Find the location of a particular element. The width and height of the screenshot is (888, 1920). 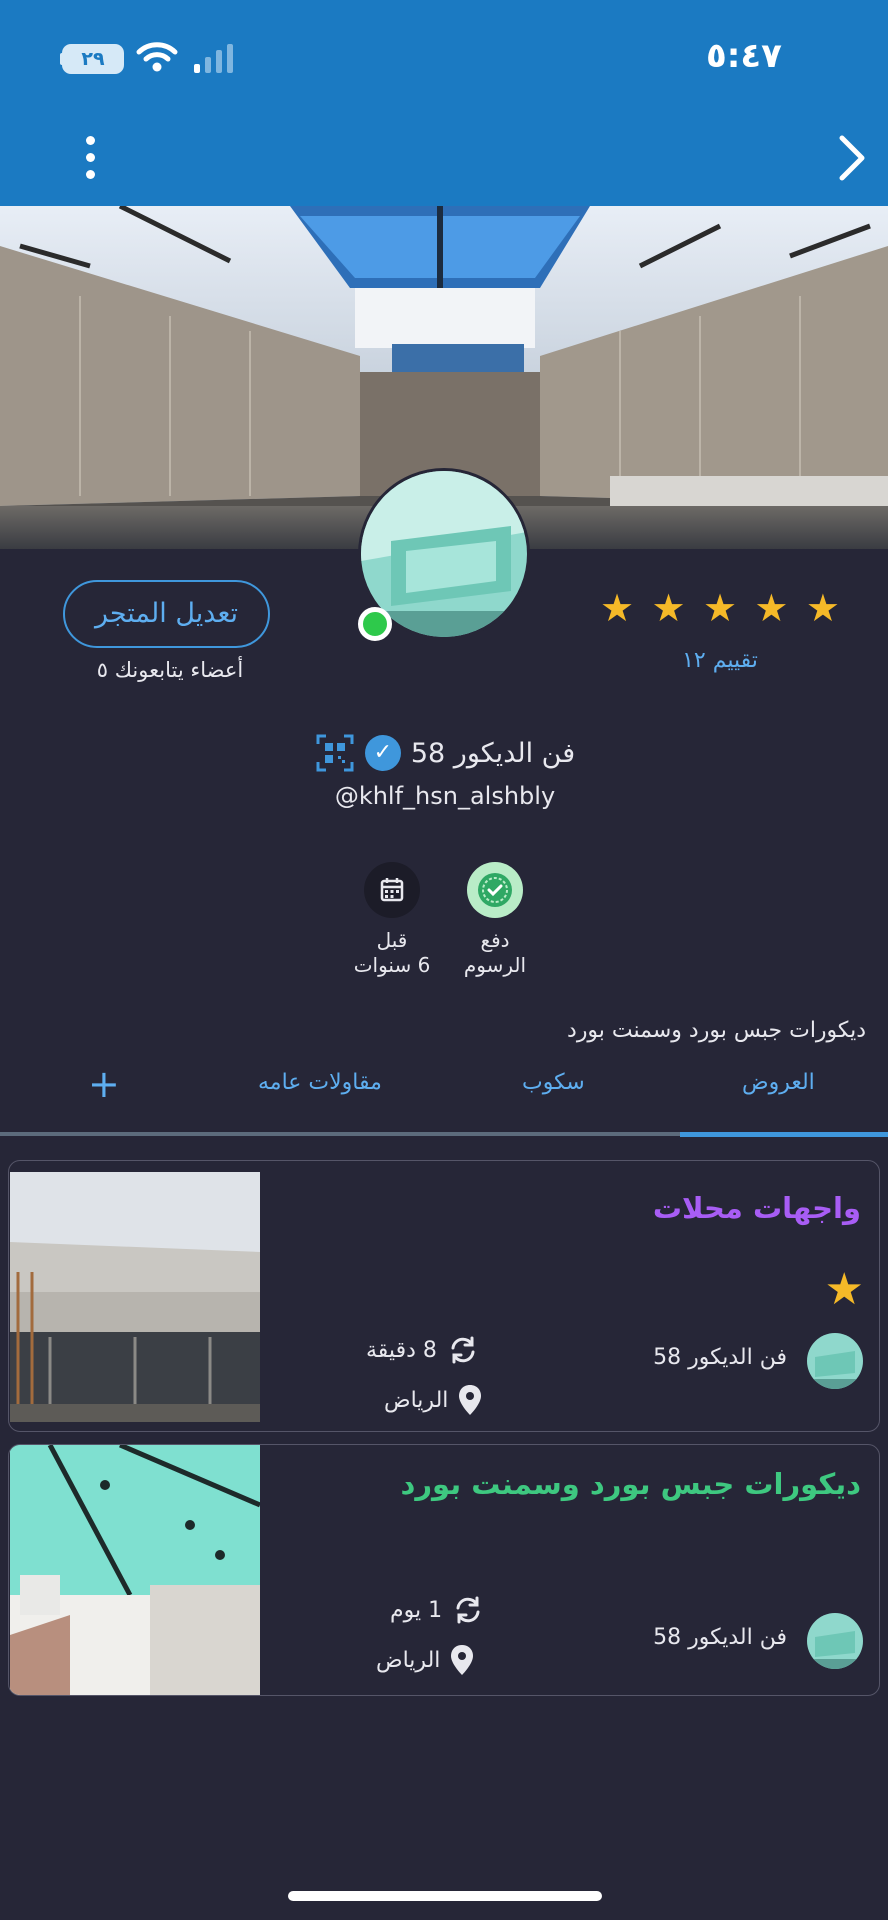

battery-indicator: ٢٩ is located at coordinates (93, 59).